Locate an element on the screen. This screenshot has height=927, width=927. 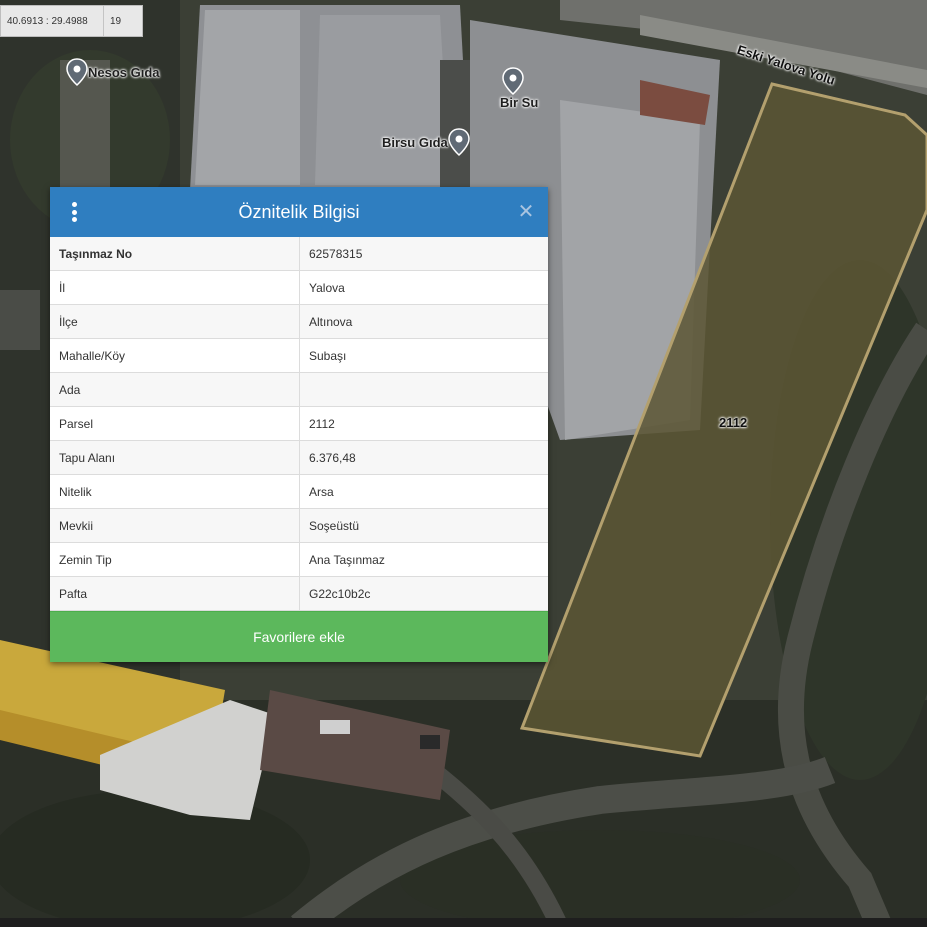
attribute-key: Mevkii is located at coordinates (175, 525).